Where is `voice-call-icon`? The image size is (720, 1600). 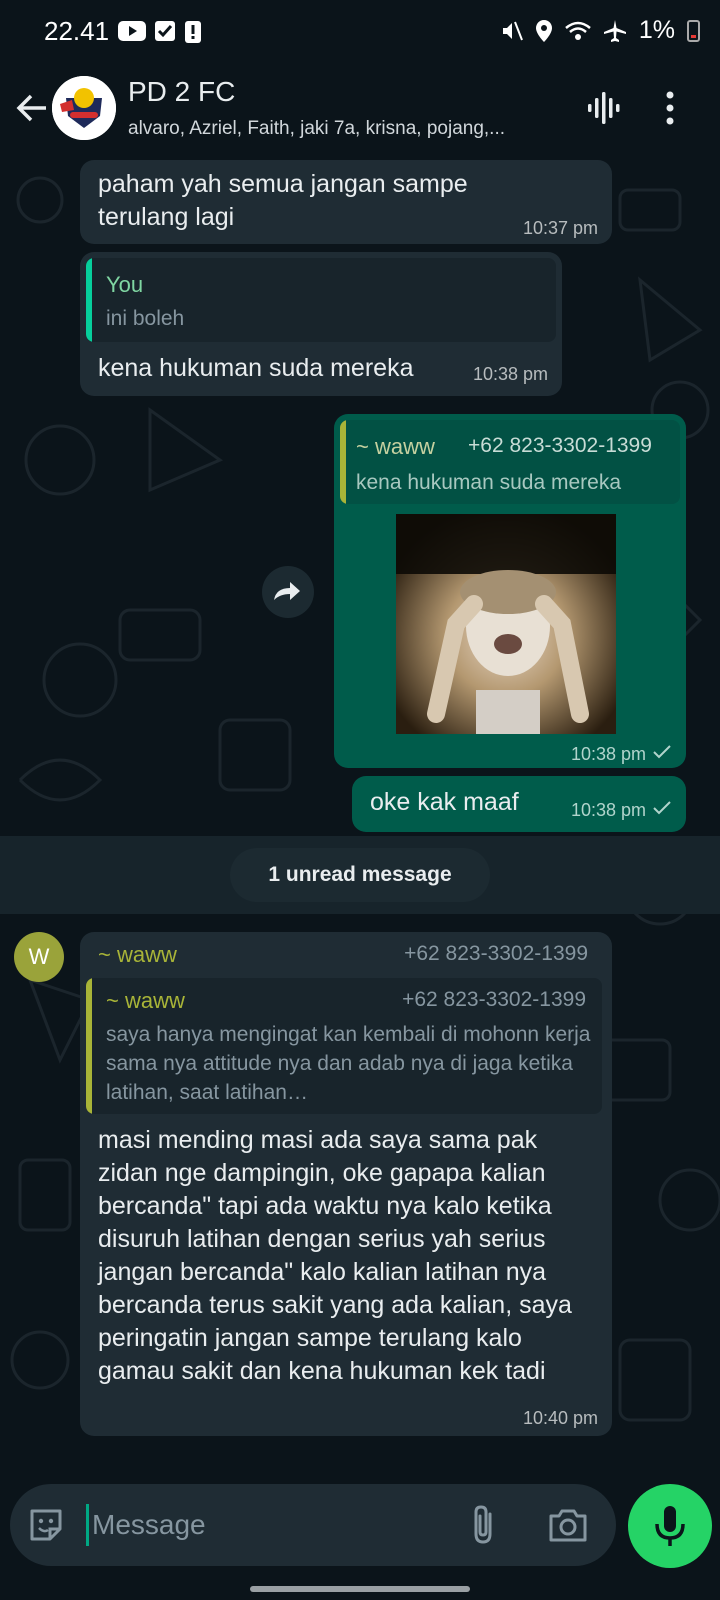
voice-call-icon is located at coordinates (604, 108).